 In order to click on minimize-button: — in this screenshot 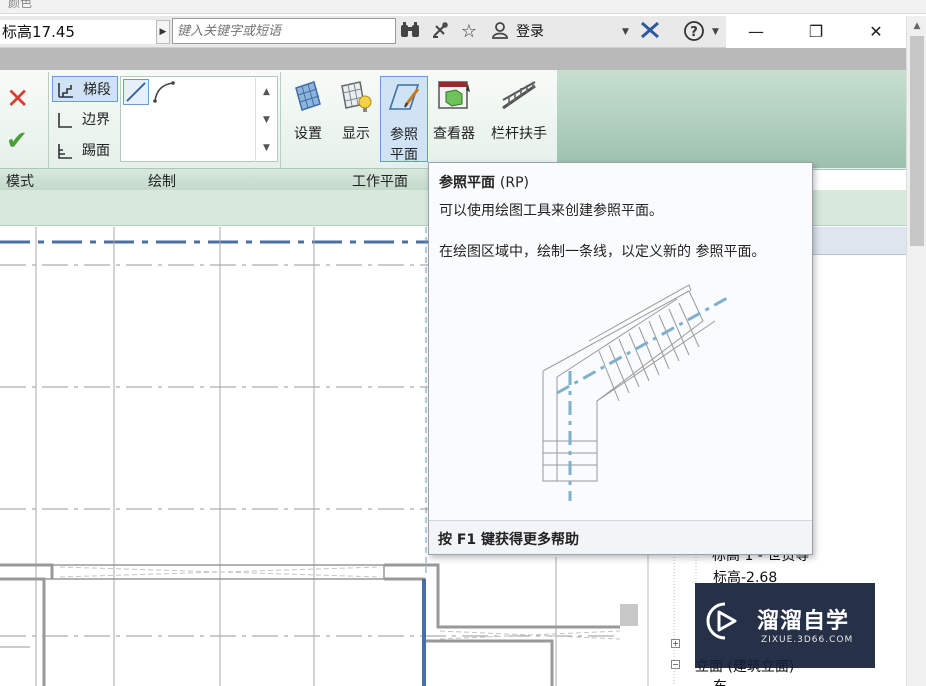, I will do `click(756, 32)`.